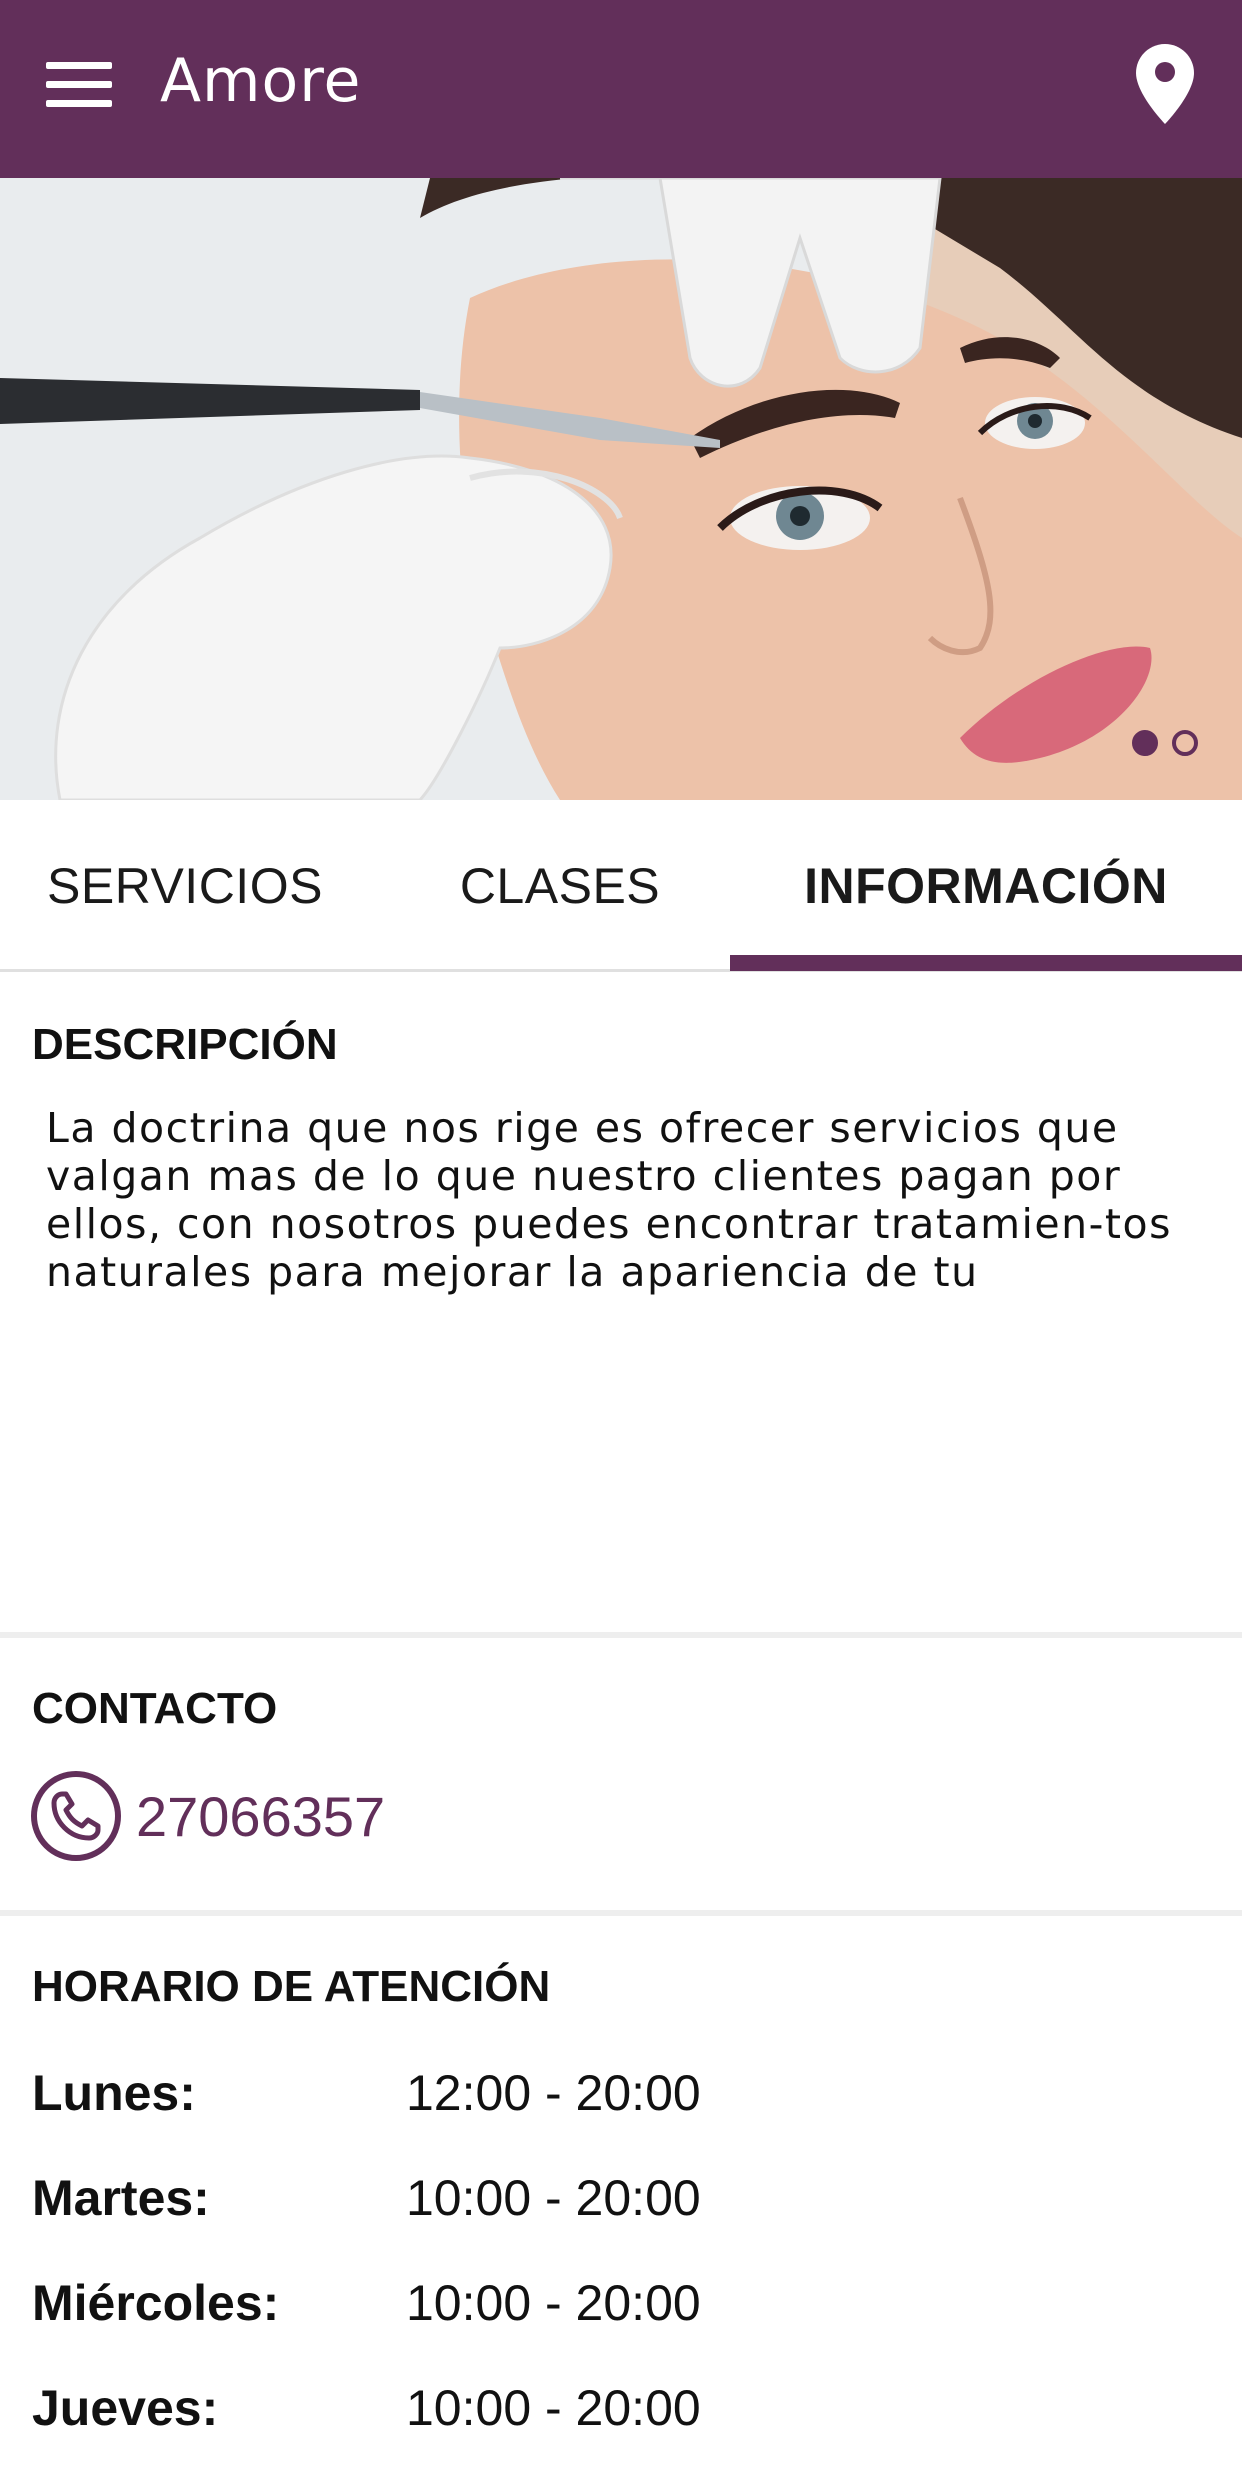 Image resolution: width=1242 pixels, height=2468 pixels. What do you see at coordinates (986, 886) in the screenshot?
I see `tab-informacion: INFORMACIÓN` at bounding box center [986, 886].